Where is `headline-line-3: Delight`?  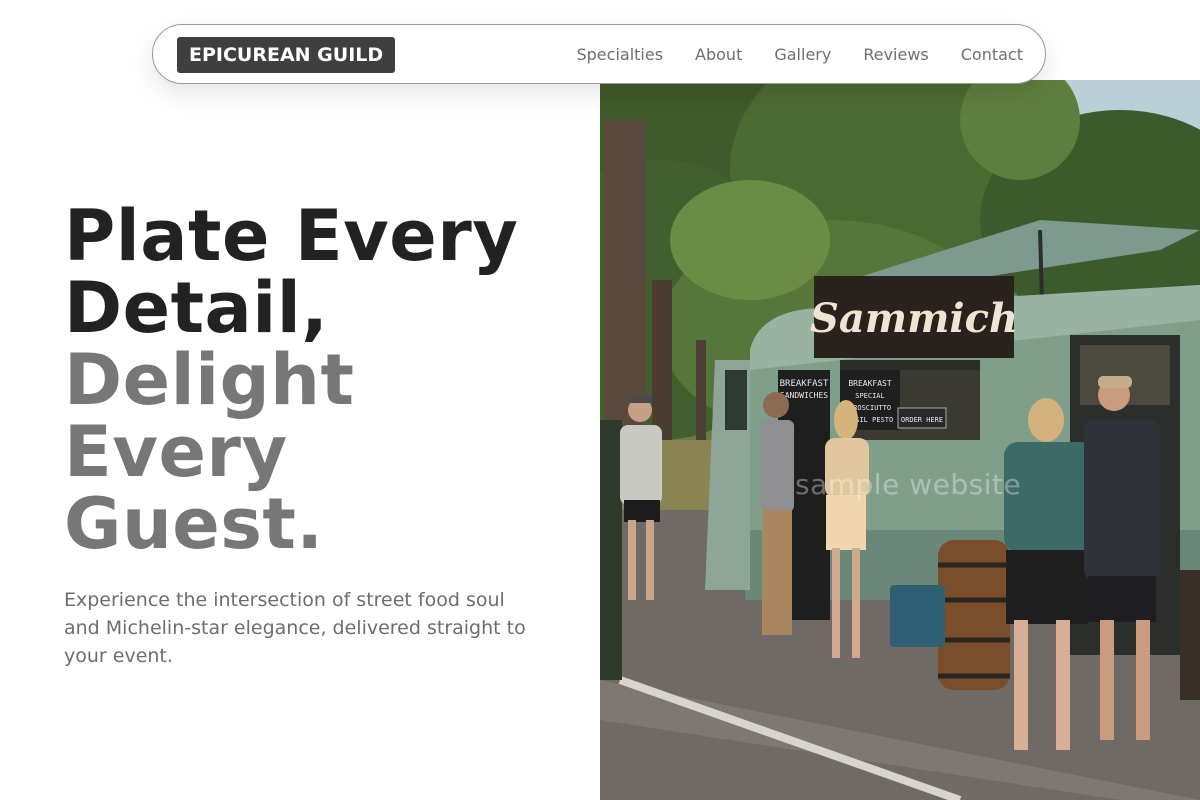
headline-line-3: Delight is located at coordinates (209, 380).